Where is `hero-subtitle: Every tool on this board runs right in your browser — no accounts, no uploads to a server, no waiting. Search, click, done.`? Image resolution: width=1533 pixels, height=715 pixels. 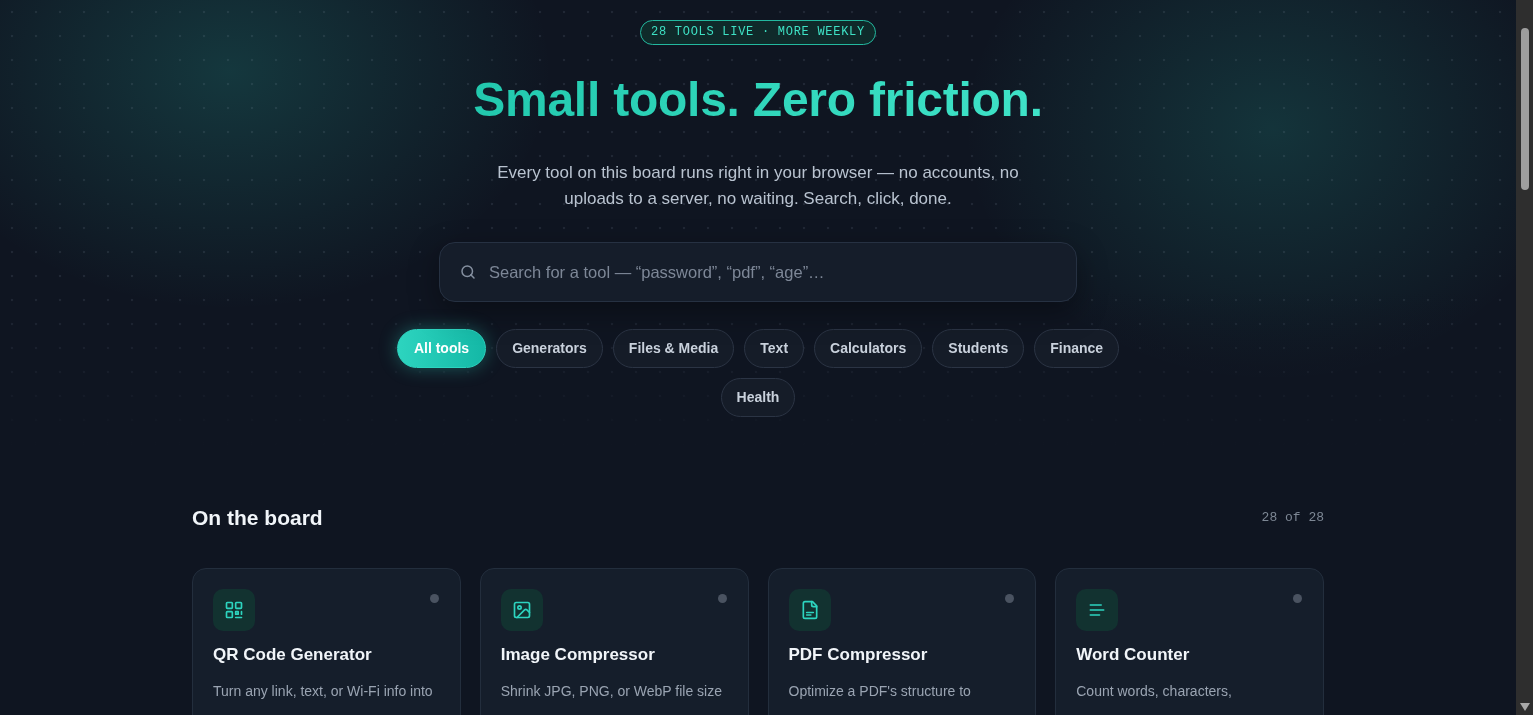 hero-subtitle: Every tool on this board runs right in your browser — no accounts, no uploads to a server, no waiting. Search, click, done. is located at coordinates (758, 186).